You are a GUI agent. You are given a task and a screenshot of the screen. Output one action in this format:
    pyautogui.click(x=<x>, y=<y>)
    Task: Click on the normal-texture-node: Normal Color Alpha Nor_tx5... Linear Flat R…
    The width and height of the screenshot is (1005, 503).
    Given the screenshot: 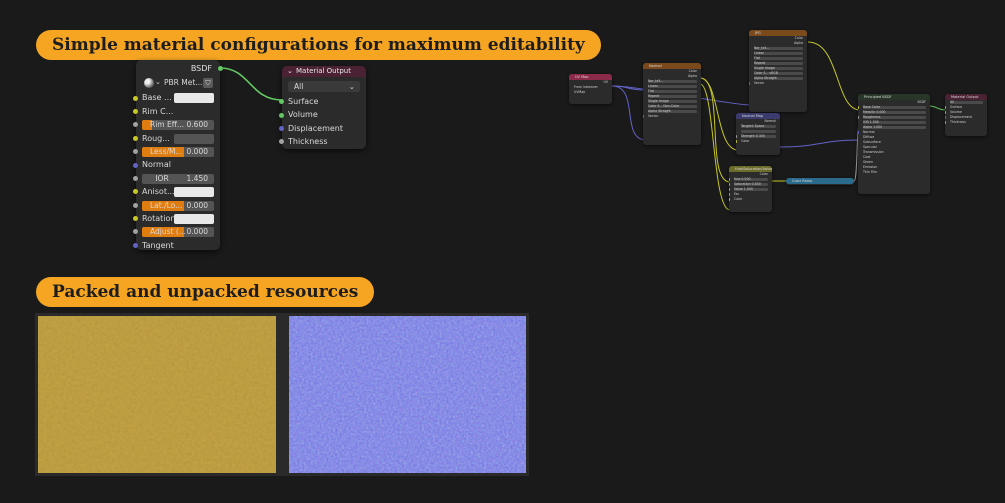 What is the action you would take?
    pyautogui.click(x=672, y=104)
    